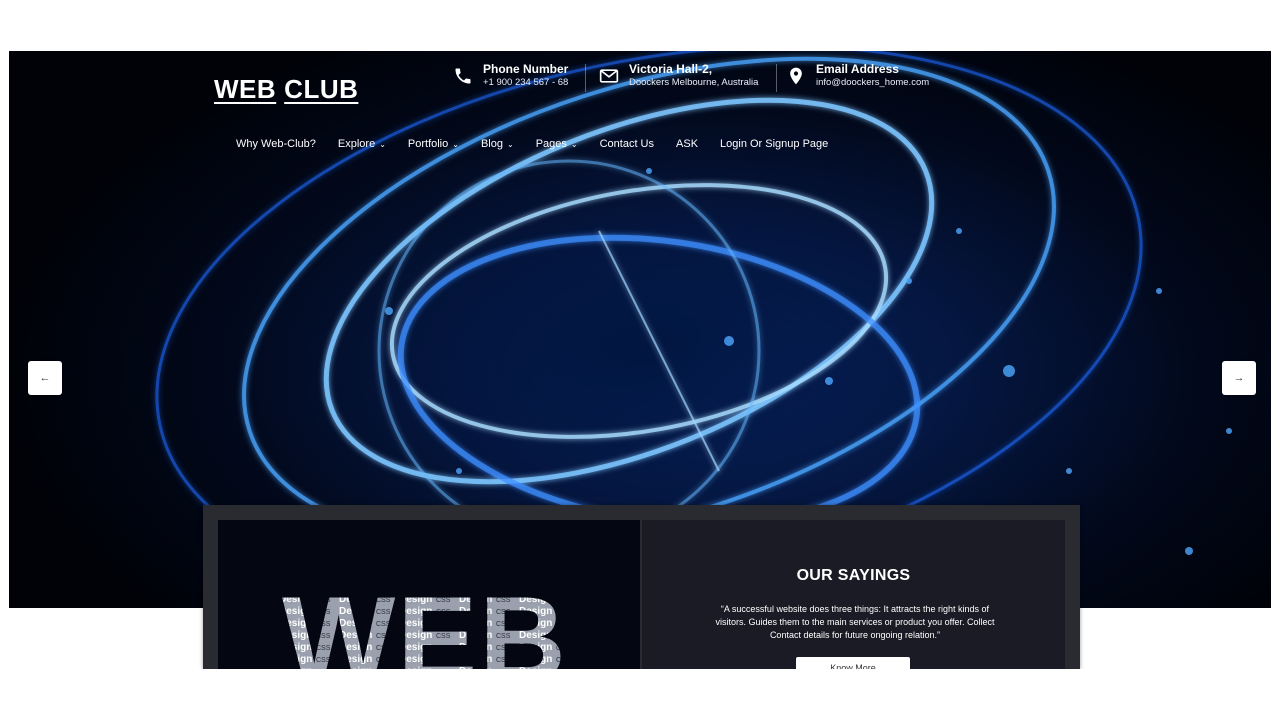  Describe the element at coordinates (463, 76) in the screenshot. I see `phone-icon` at that location.